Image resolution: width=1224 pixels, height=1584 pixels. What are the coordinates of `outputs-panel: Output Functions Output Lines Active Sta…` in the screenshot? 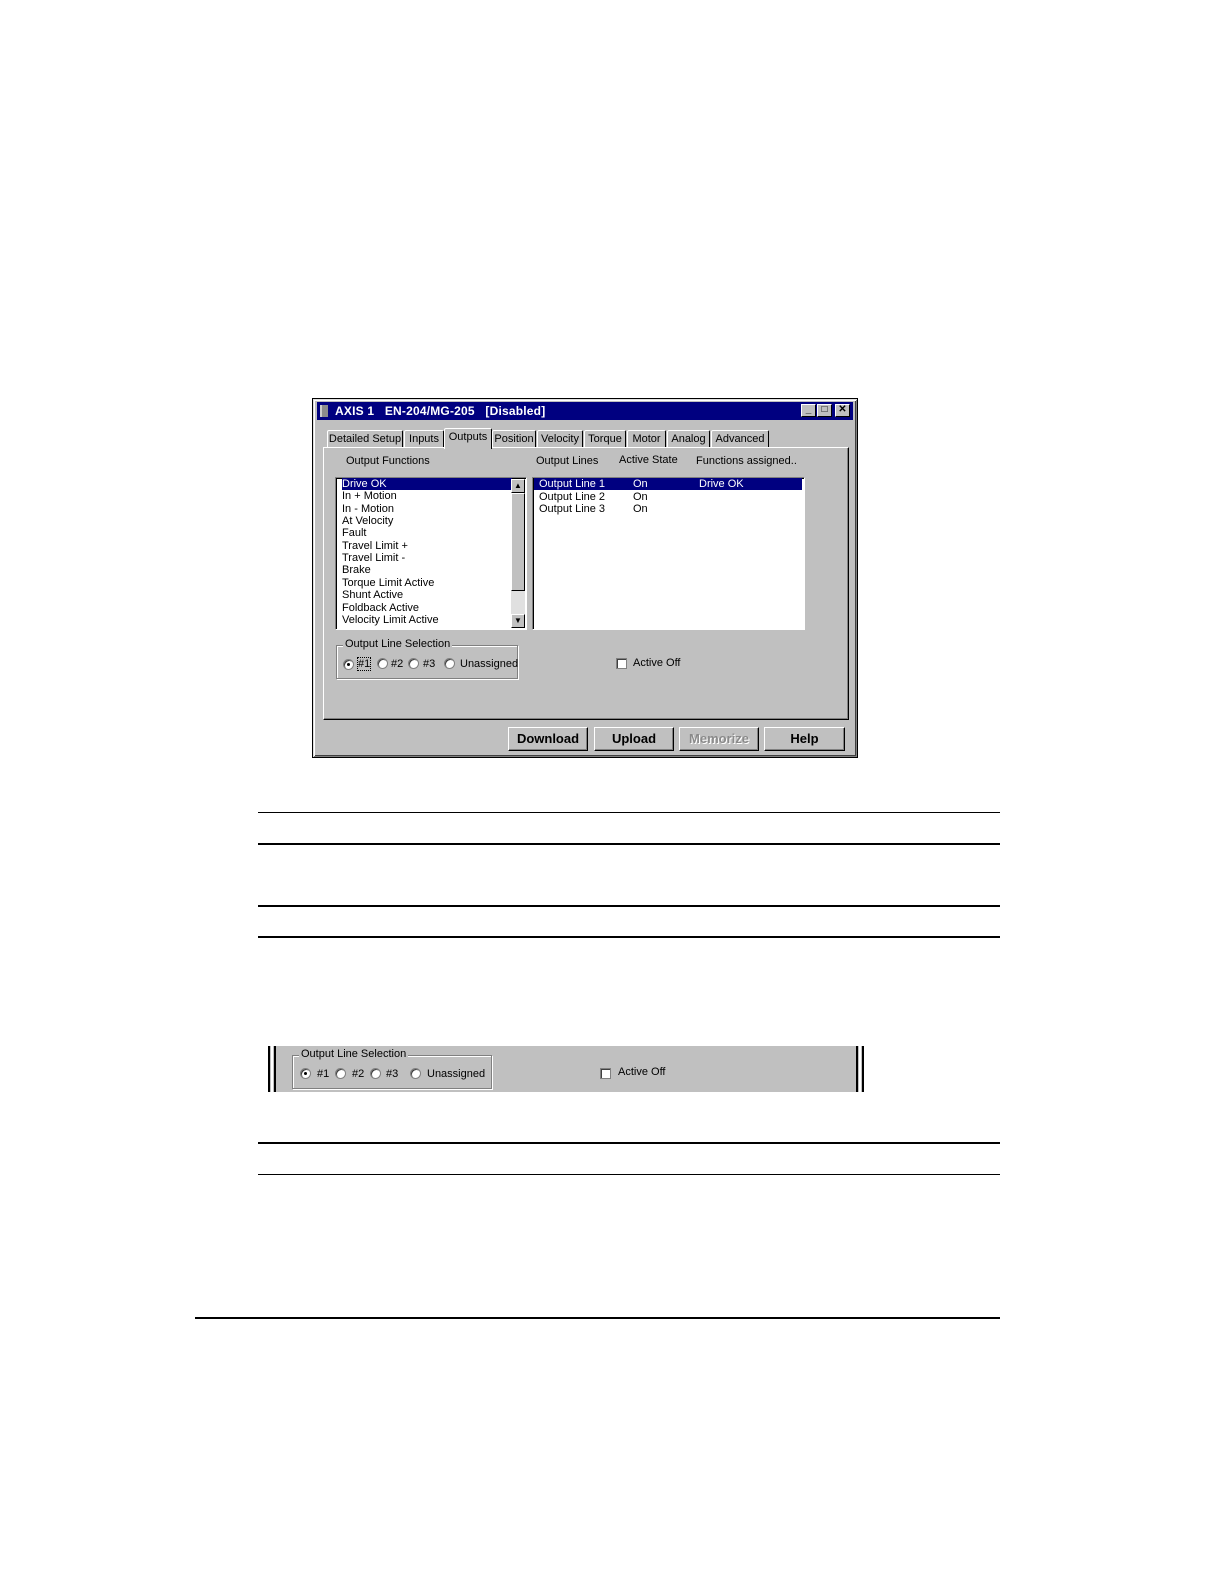 It's located at (586, 583).